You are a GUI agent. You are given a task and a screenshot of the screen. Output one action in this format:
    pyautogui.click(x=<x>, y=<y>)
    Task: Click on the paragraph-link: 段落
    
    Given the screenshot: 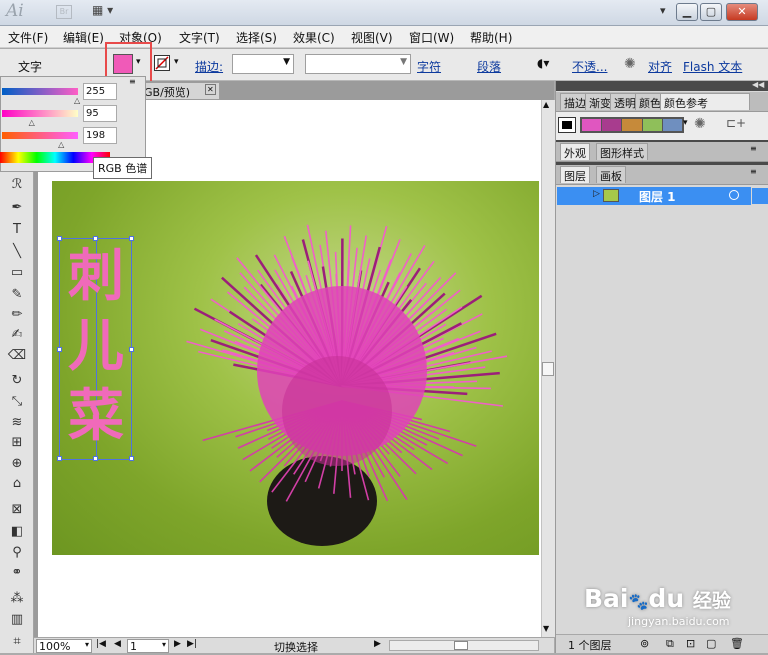 What is the action you would take?
    pyautogui.click(x=489, y=66)
    